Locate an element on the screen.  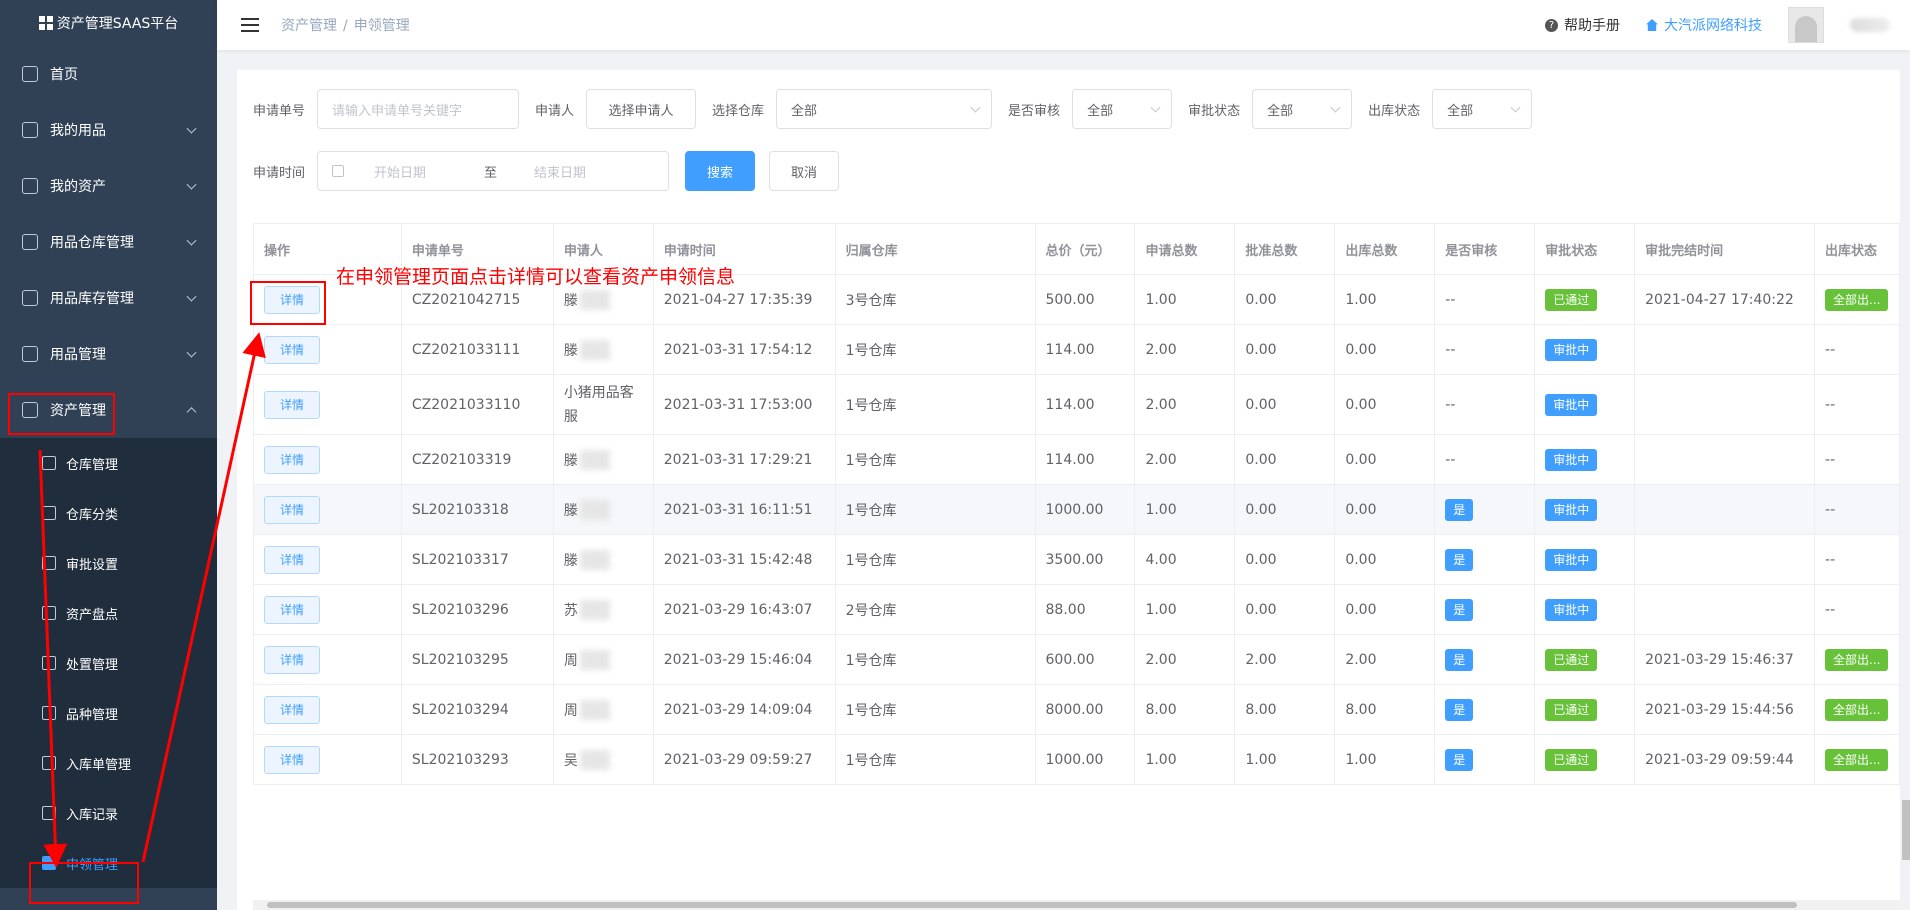
end-date-input: 结束日期 is located at coordinates (560, 171).